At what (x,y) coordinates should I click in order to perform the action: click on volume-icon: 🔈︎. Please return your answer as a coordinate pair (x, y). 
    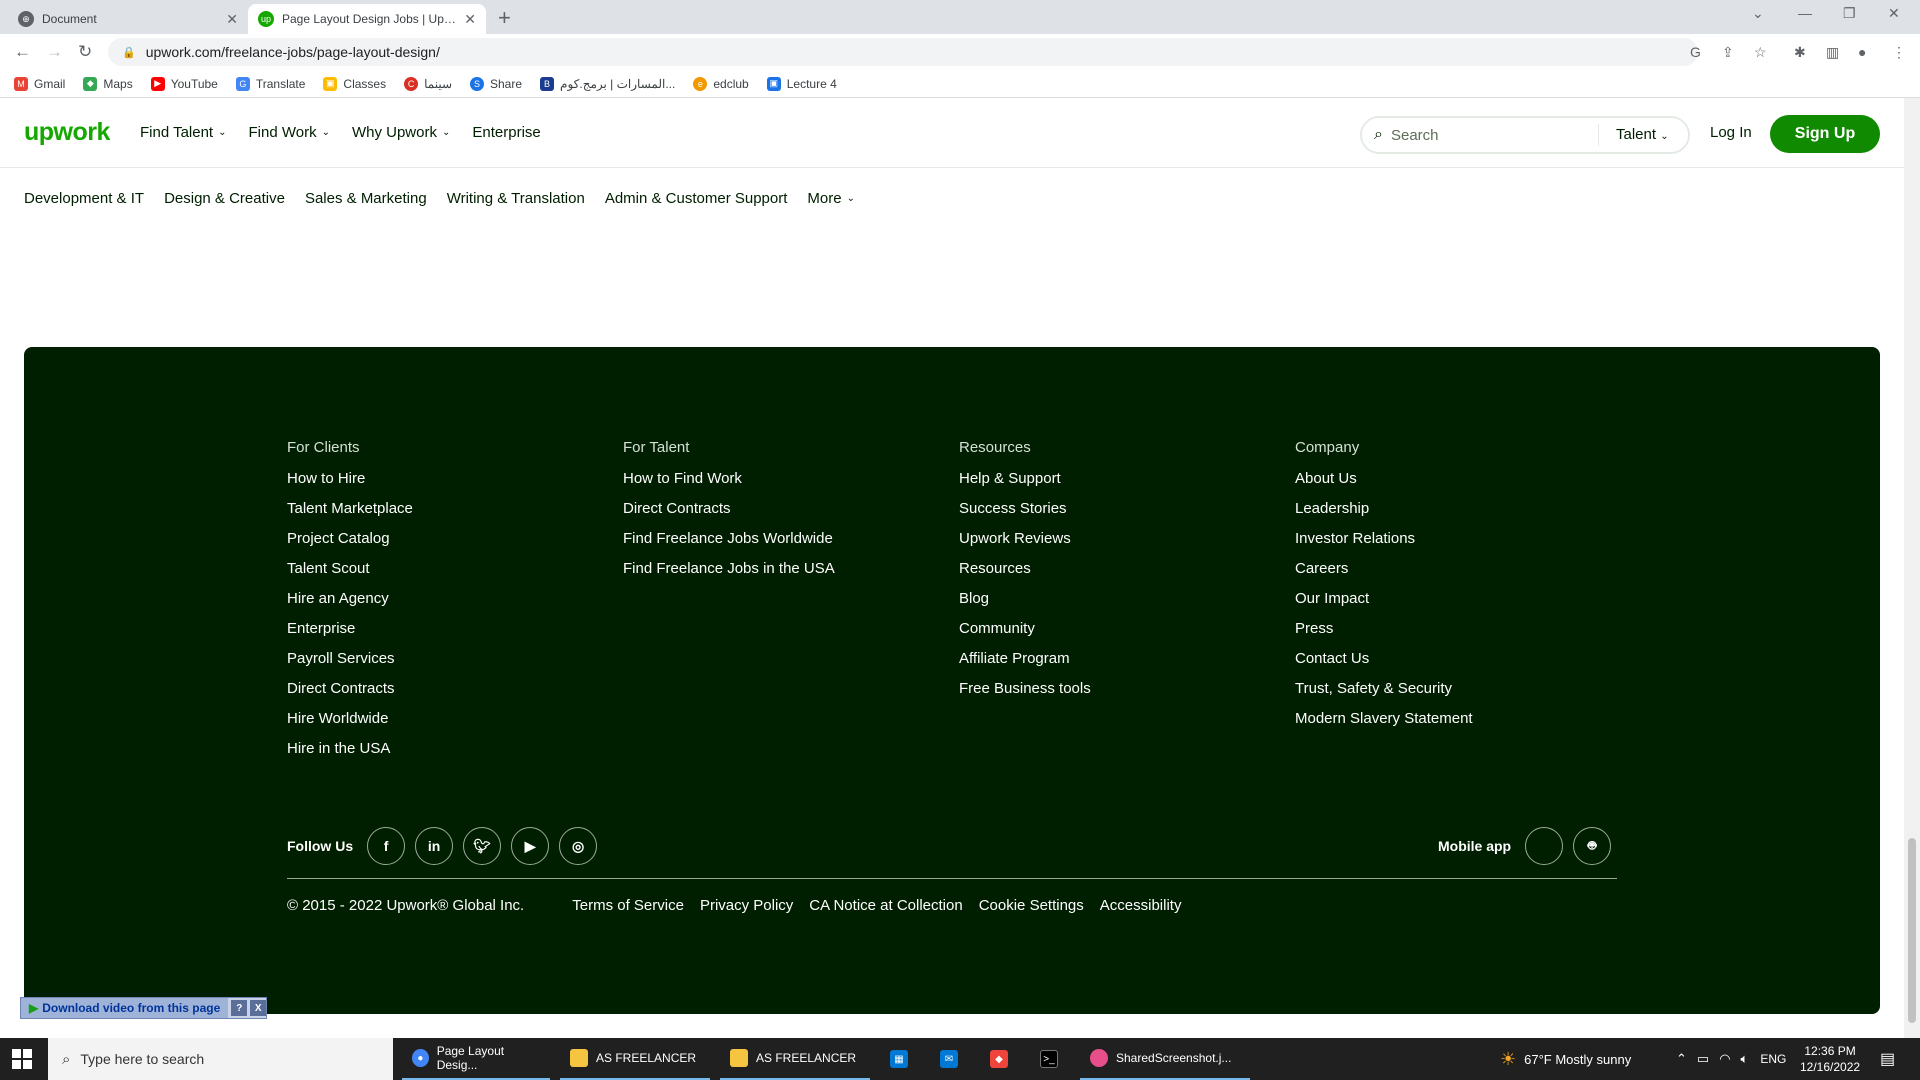
    Looking at the image, I should click on (1745, 1059).